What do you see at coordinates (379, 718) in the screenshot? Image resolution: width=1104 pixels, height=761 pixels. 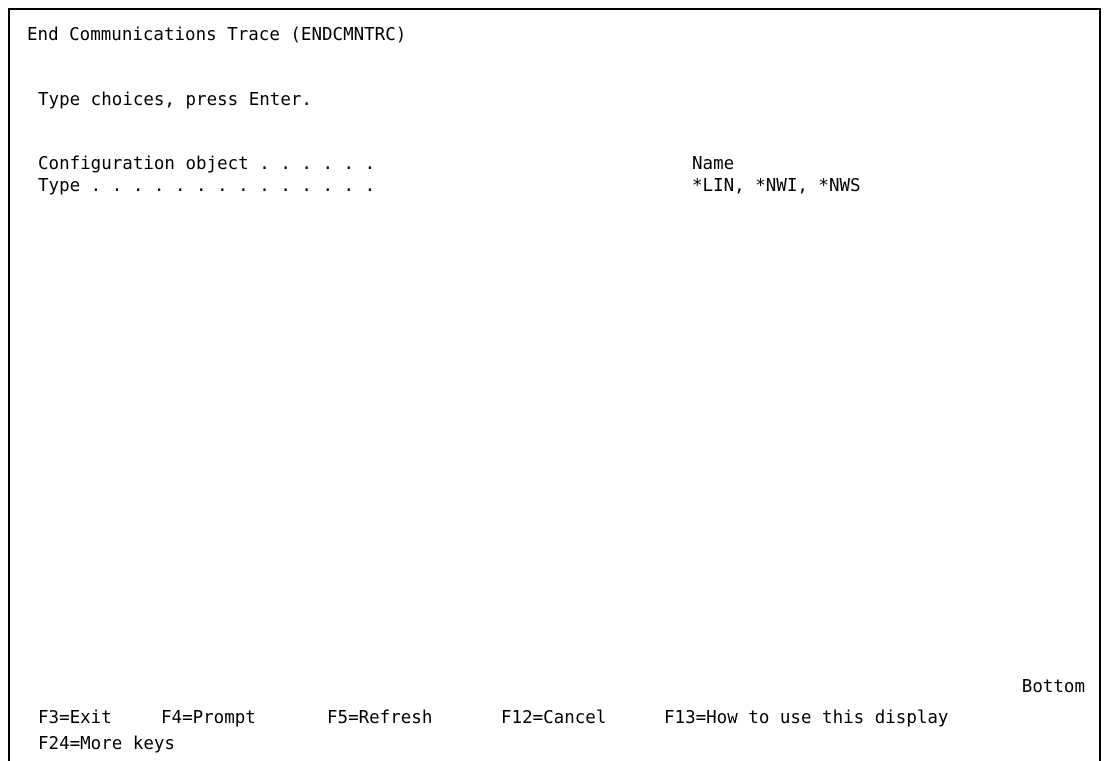 I see `f5-refresh-key: F5=Refresh` at bounding box center [379, 718].